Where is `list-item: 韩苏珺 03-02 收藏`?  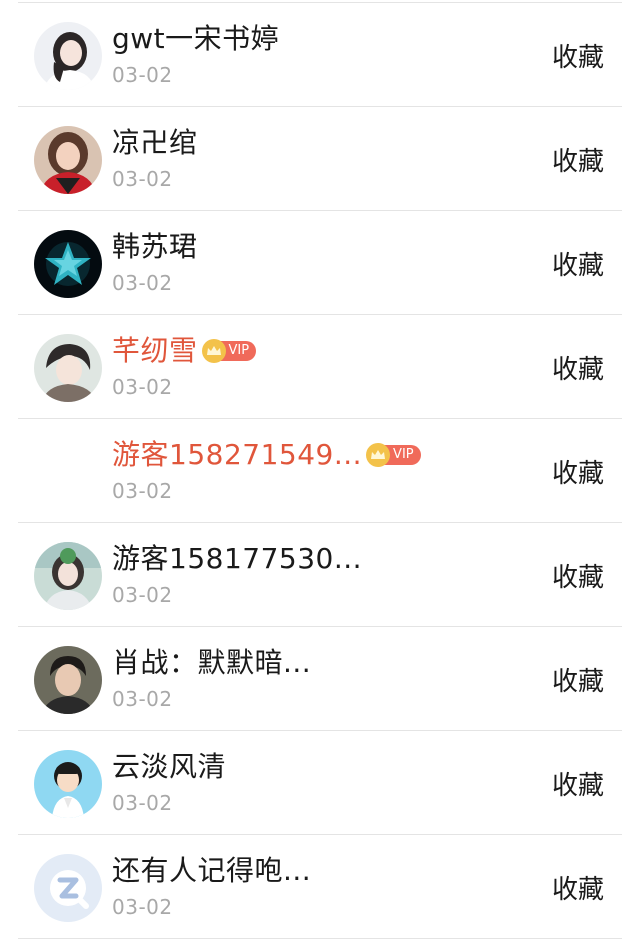
list-item: 韩苏珺 03-02 收藏 is located at coordinates (320, 263).